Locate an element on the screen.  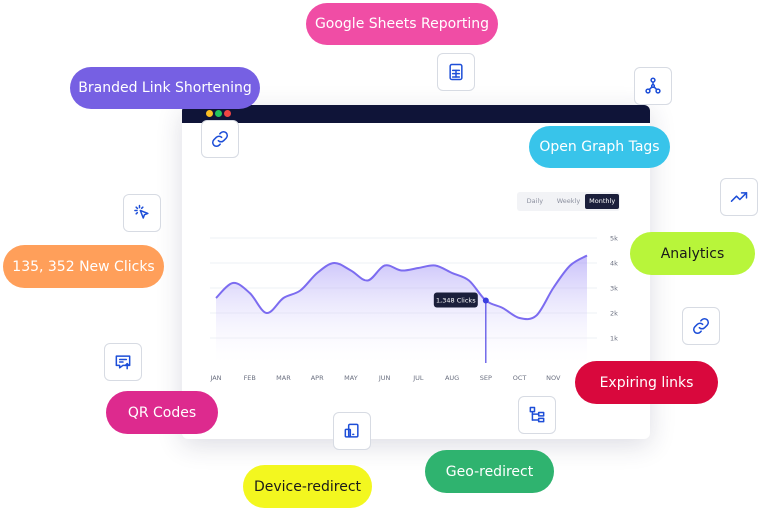
nodes-icon is located at coordinates (653, 86).